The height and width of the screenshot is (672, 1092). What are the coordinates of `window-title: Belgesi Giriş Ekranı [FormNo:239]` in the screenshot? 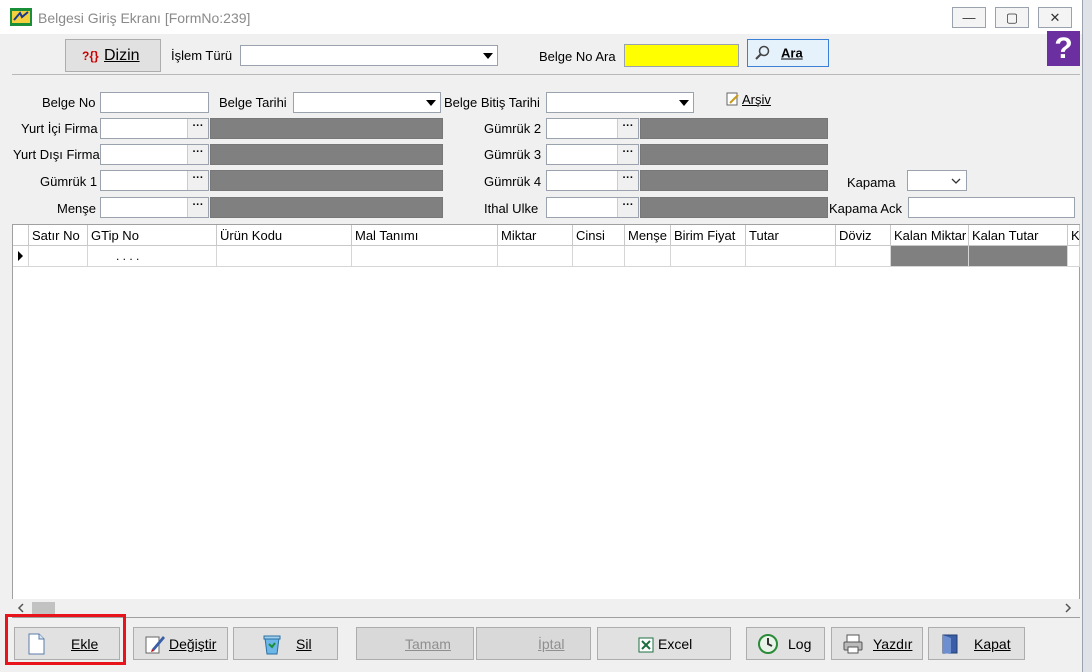 It's located at (144, 18).